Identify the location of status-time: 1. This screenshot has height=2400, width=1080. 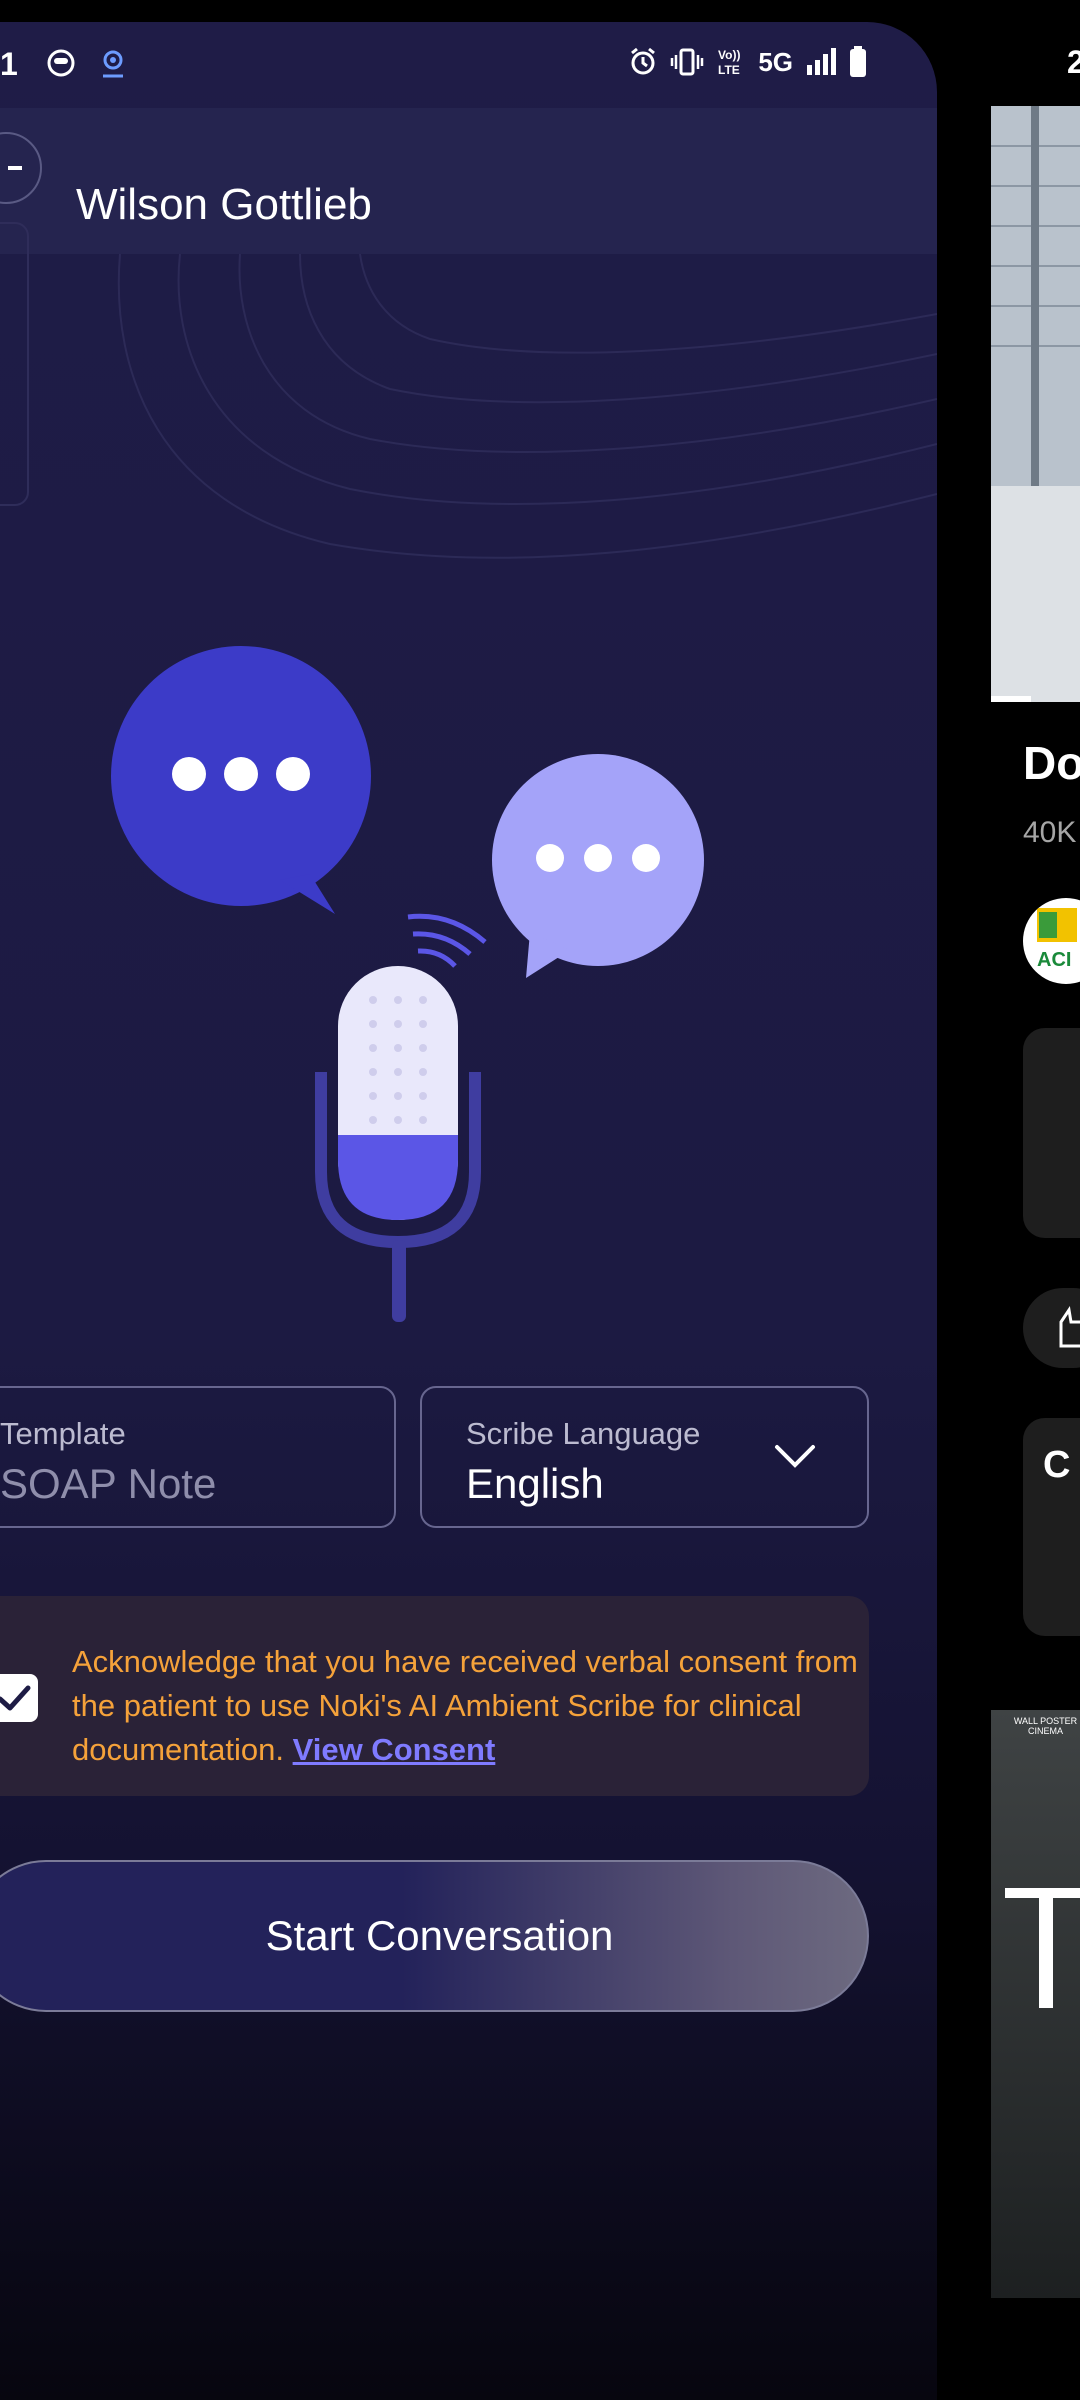
(9, 64).